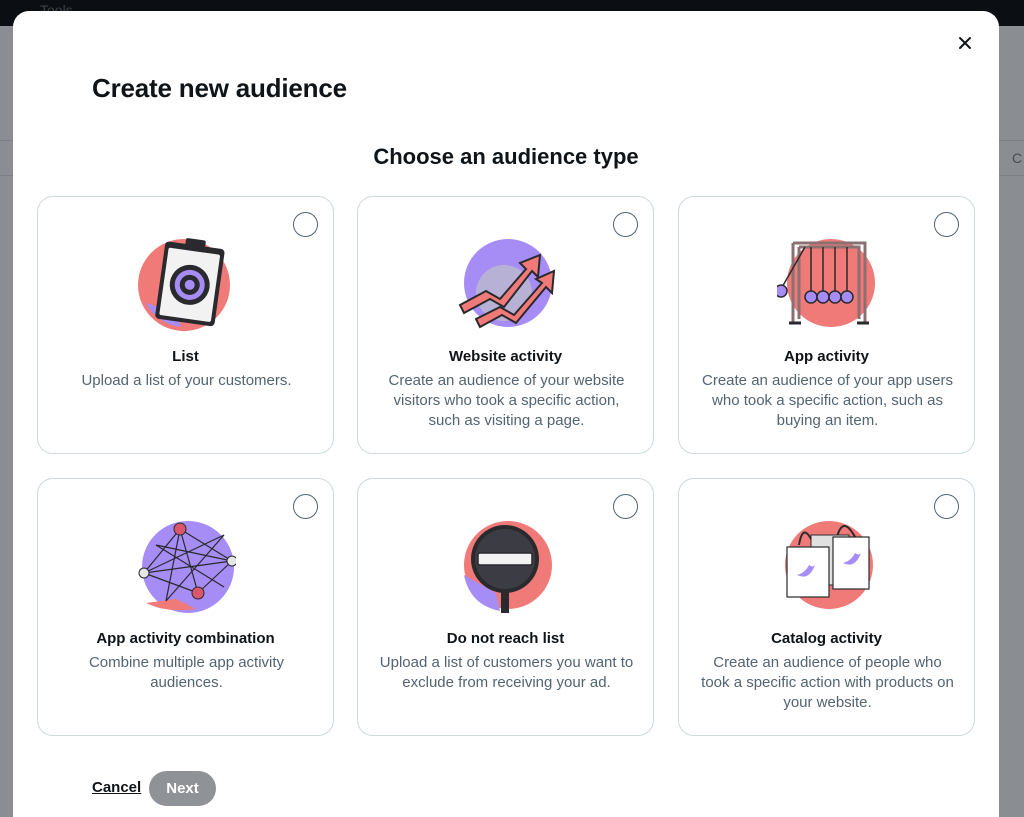 The height and width of the screenshot is (817, 1024). I want to click on card-title: List, so click(185, 356).